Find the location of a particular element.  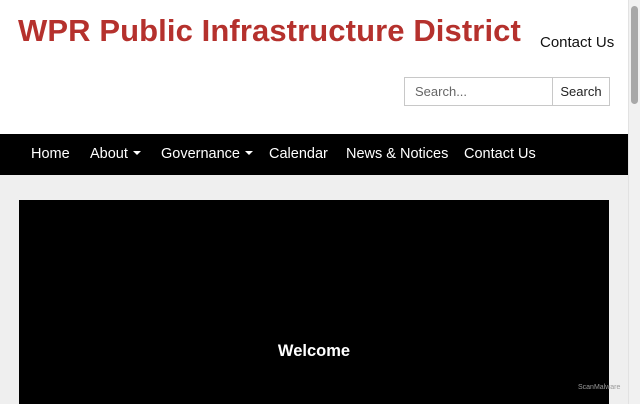

nav-item-contact-us: Contact Us is located at coordinates (500, 154).